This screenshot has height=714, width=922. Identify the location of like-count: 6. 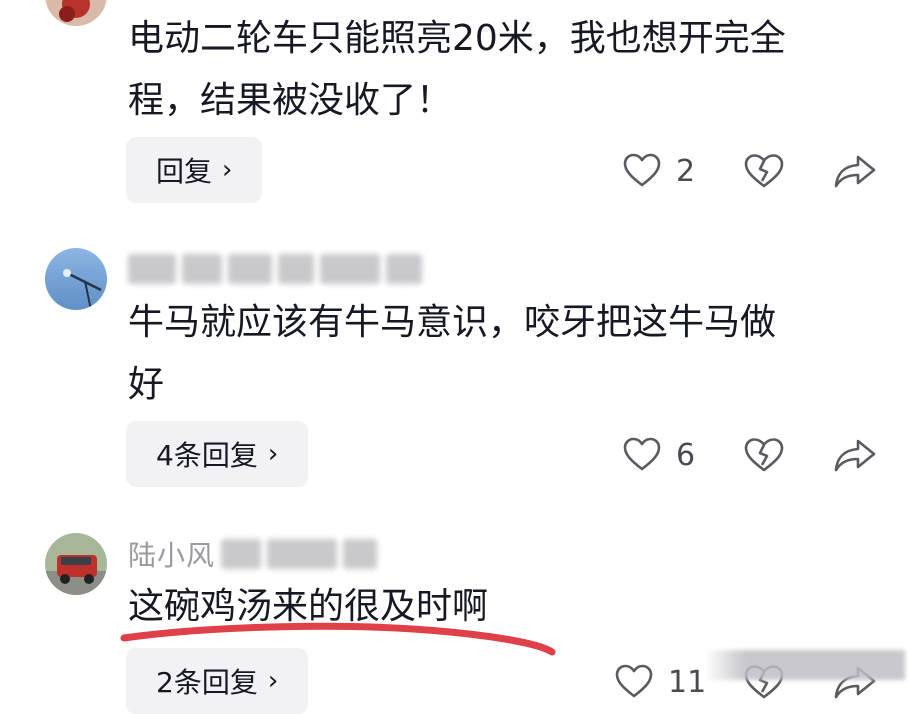
(686, 455).